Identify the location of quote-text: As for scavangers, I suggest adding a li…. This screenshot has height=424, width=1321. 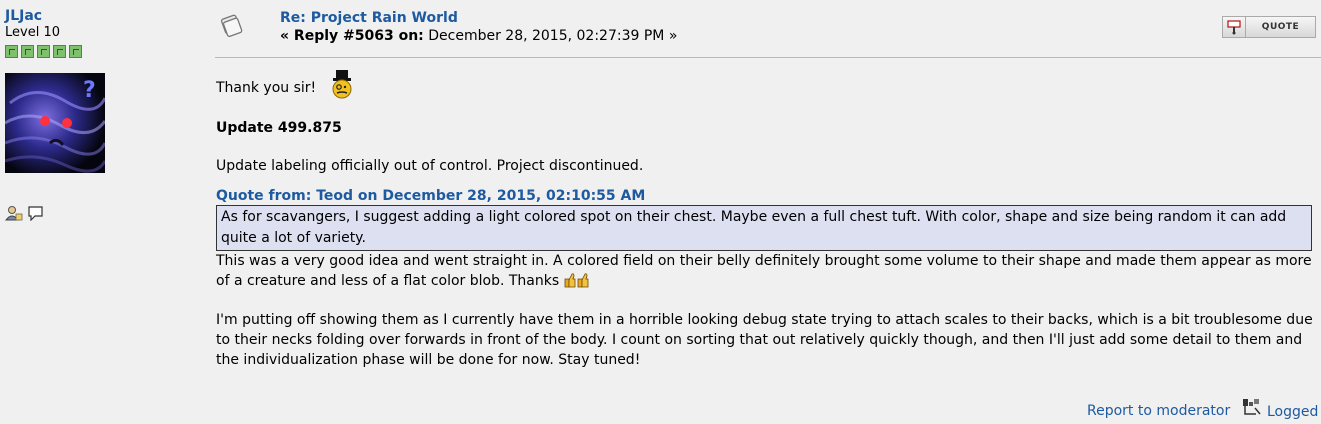
(754, 227).